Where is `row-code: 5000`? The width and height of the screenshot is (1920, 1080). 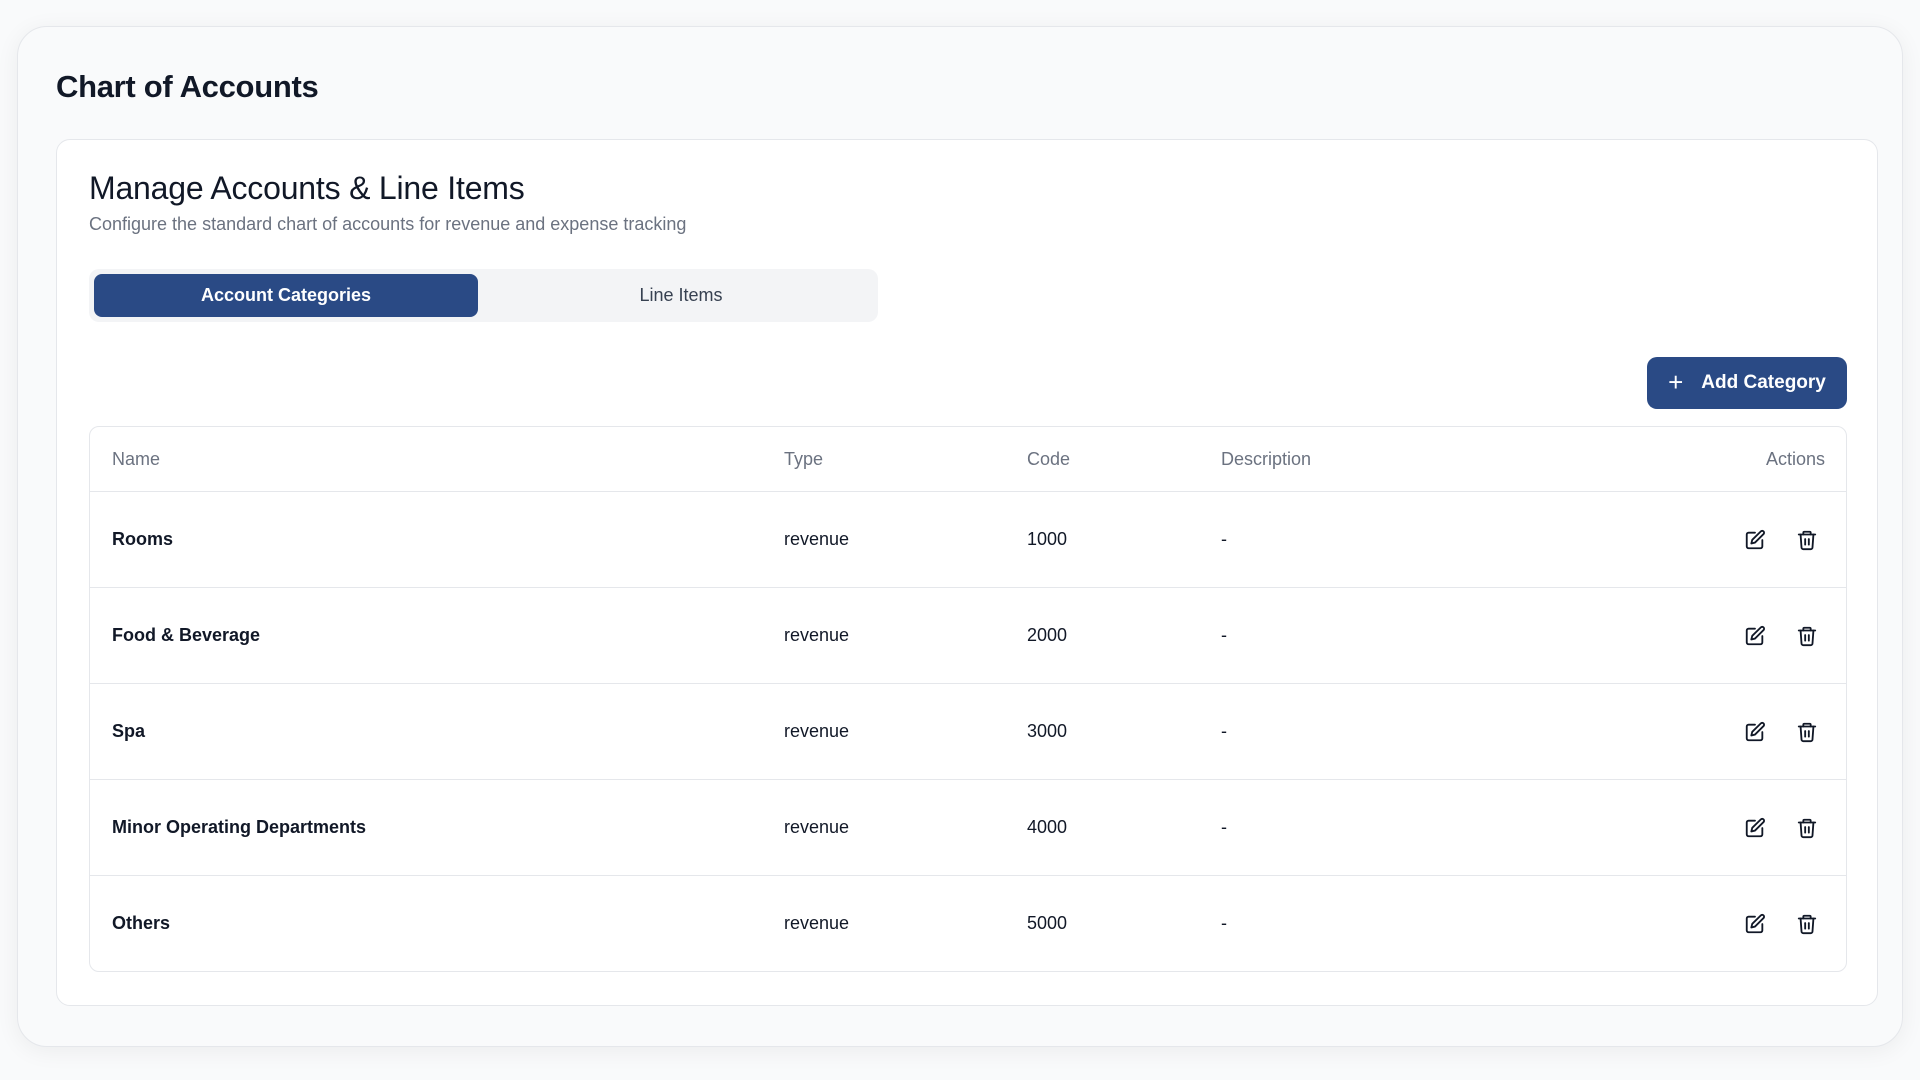 row-code: 5000 is located at coordinates (1047, 923).